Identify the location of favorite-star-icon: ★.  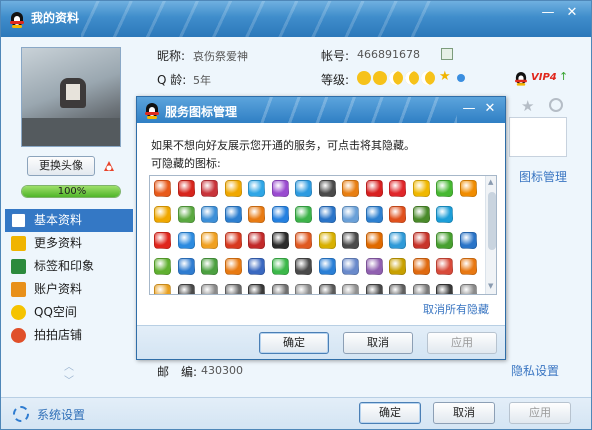
(527, 106).